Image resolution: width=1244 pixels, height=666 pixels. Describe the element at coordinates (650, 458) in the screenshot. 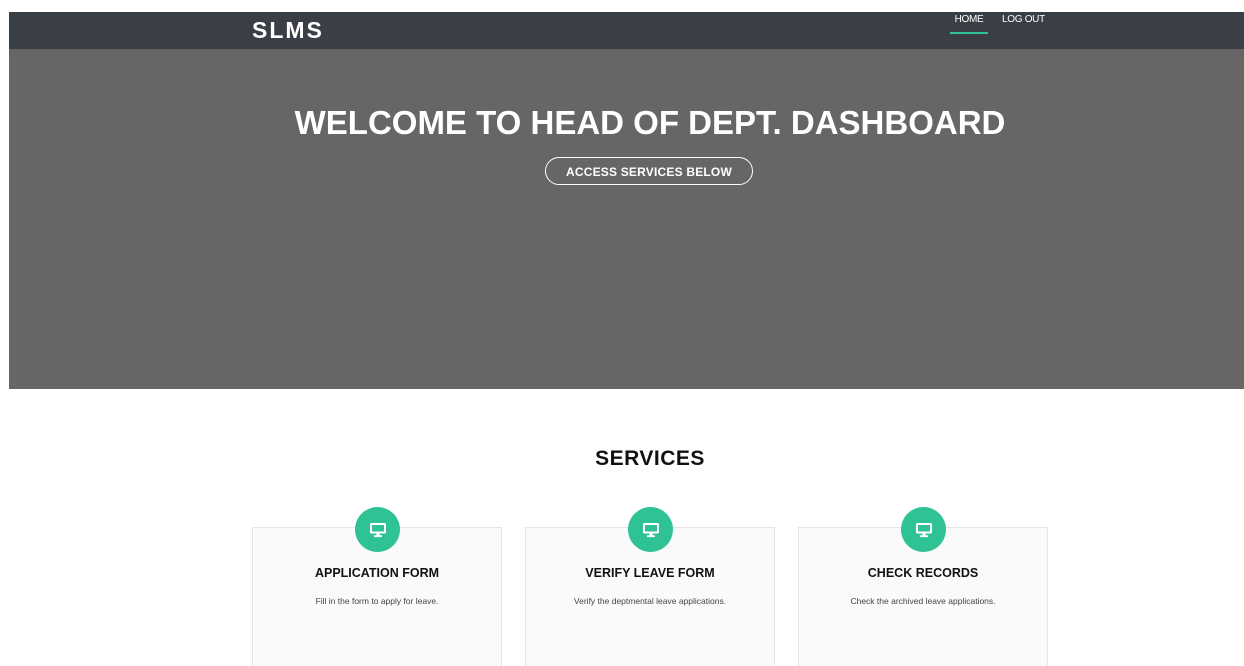

I see `services-title: SERVICES` at that location.